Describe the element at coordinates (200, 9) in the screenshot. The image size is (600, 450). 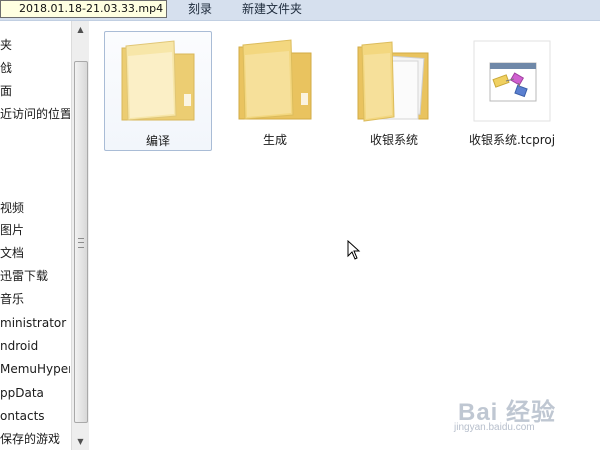
I see `burn-button: 刻录` at that location.